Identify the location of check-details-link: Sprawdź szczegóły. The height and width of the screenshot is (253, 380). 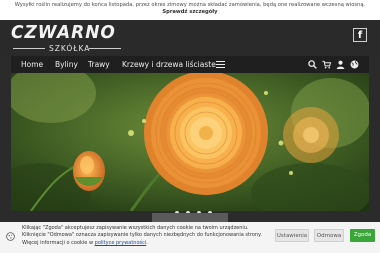
(190, 12).